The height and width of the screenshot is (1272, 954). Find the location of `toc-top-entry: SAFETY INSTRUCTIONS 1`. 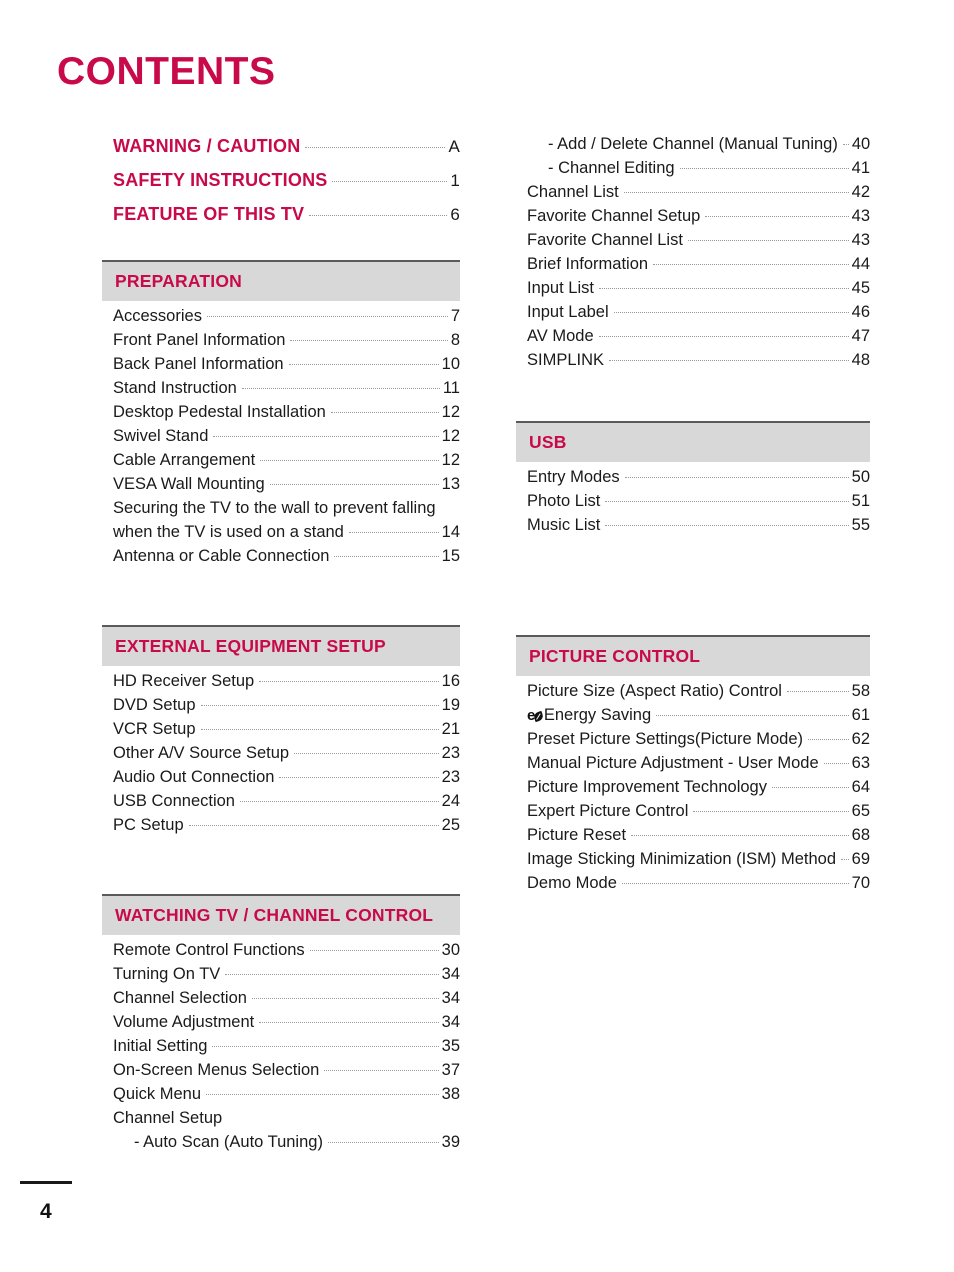

toc-top-entry: SAFETY INSTRUCTIONS 1 is located at coordinates (281, 187).